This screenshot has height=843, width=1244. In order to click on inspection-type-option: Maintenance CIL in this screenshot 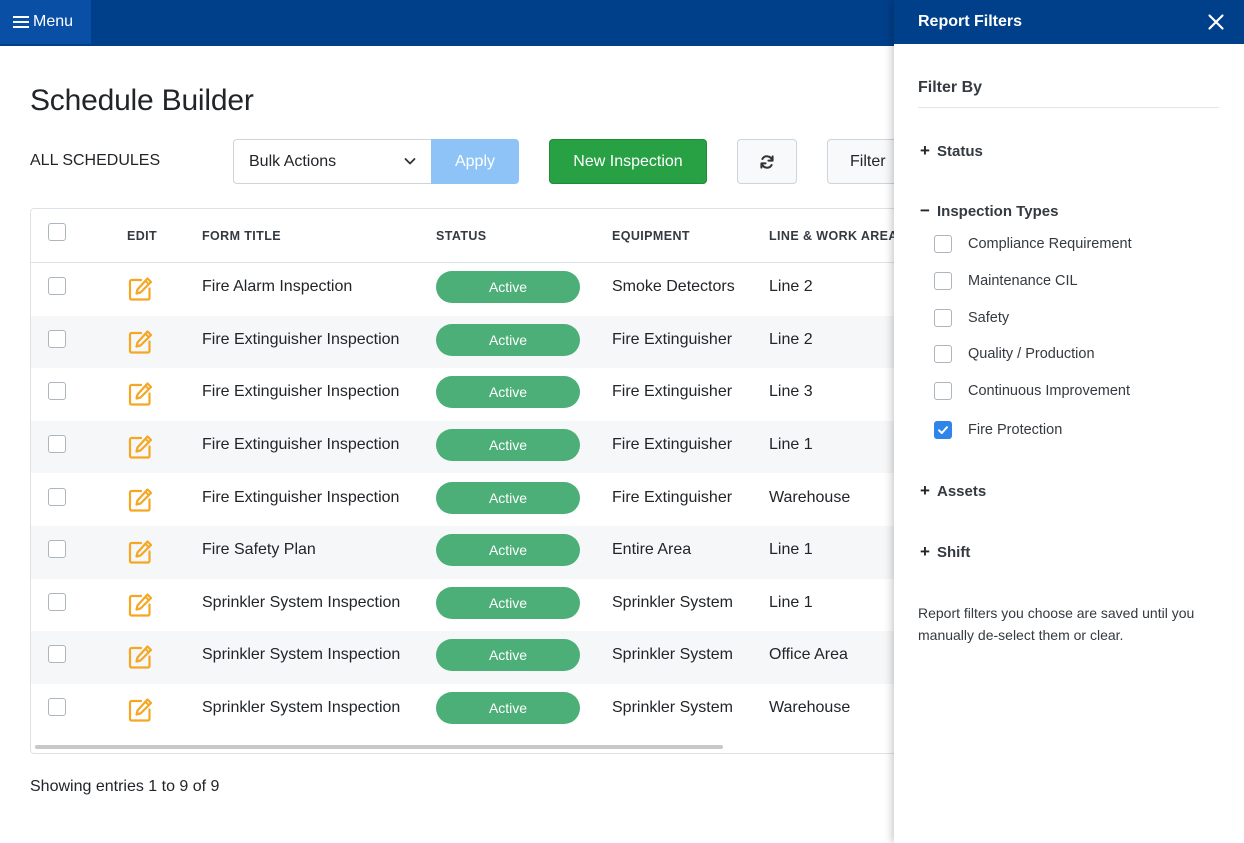, I will do `click(1006, 281)`.